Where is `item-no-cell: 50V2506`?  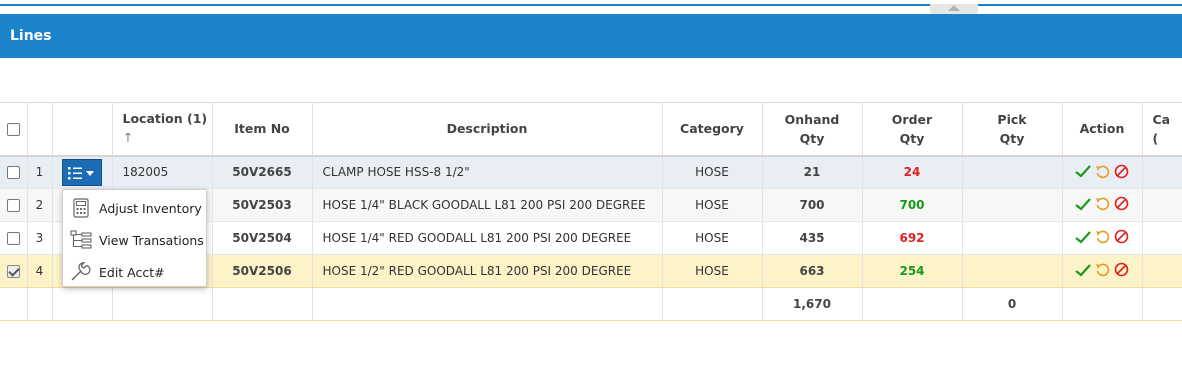
item-no-cell: 50V2506 is located at coordinates (262, 271).